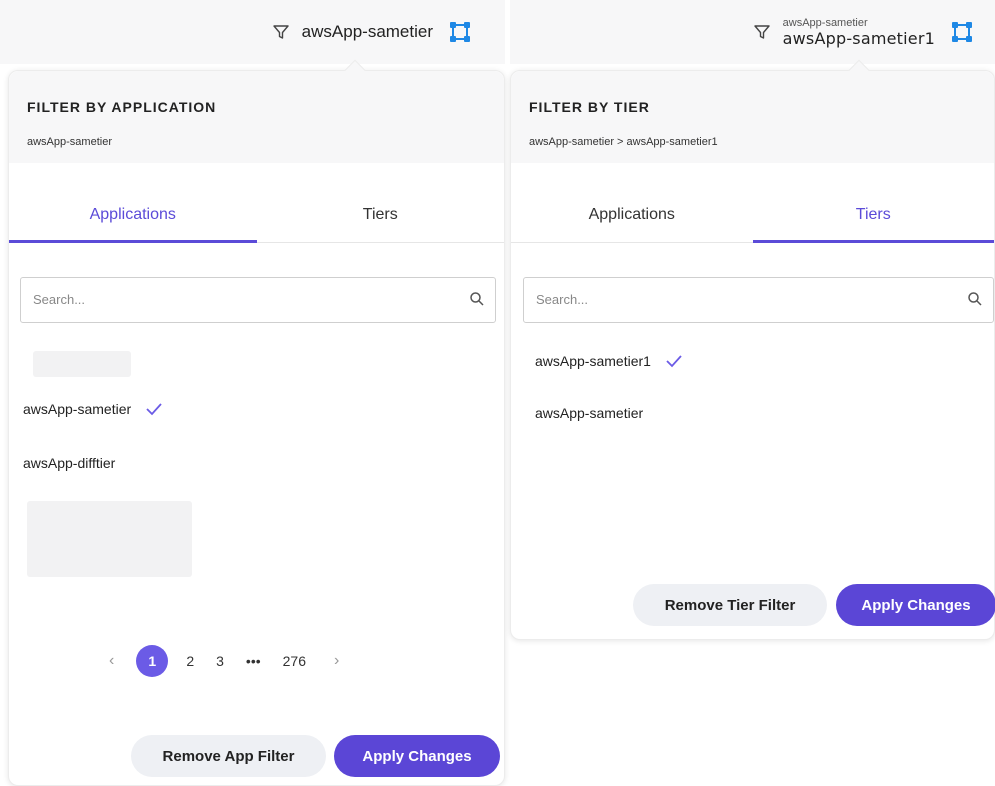 The width and height of the screenshot is (995, 786). I want to click on selected-tier-label: awsApp-sametier1, so click(858, 38).